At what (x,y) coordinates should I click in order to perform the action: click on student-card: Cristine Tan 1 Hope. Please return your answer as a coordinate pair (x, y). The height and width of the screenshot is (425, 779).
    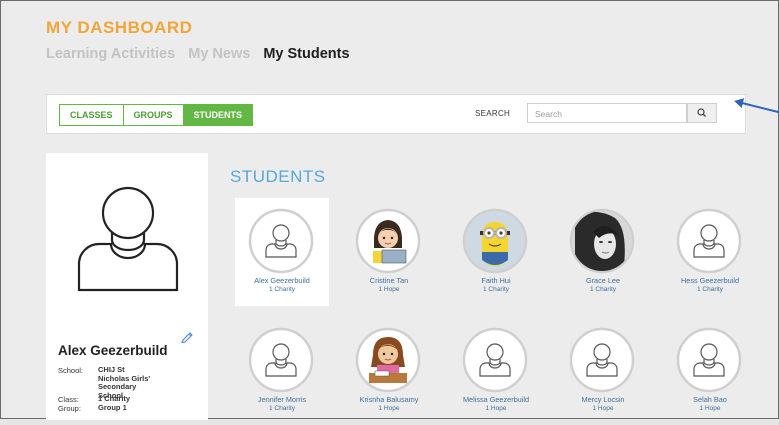
    Looking at the image, I should click on (389, 252).